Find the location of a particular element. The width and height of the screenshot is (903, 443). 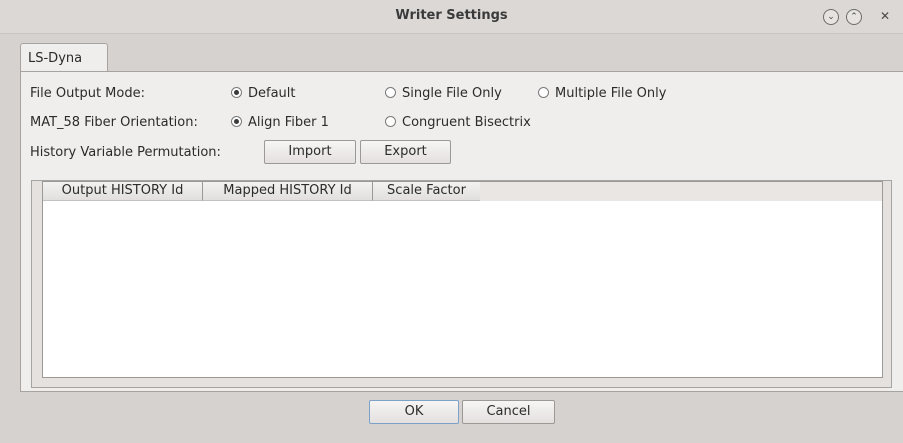

radio-align-fiber-1: Align Fiber 1 is located at coordinates (280, 122).